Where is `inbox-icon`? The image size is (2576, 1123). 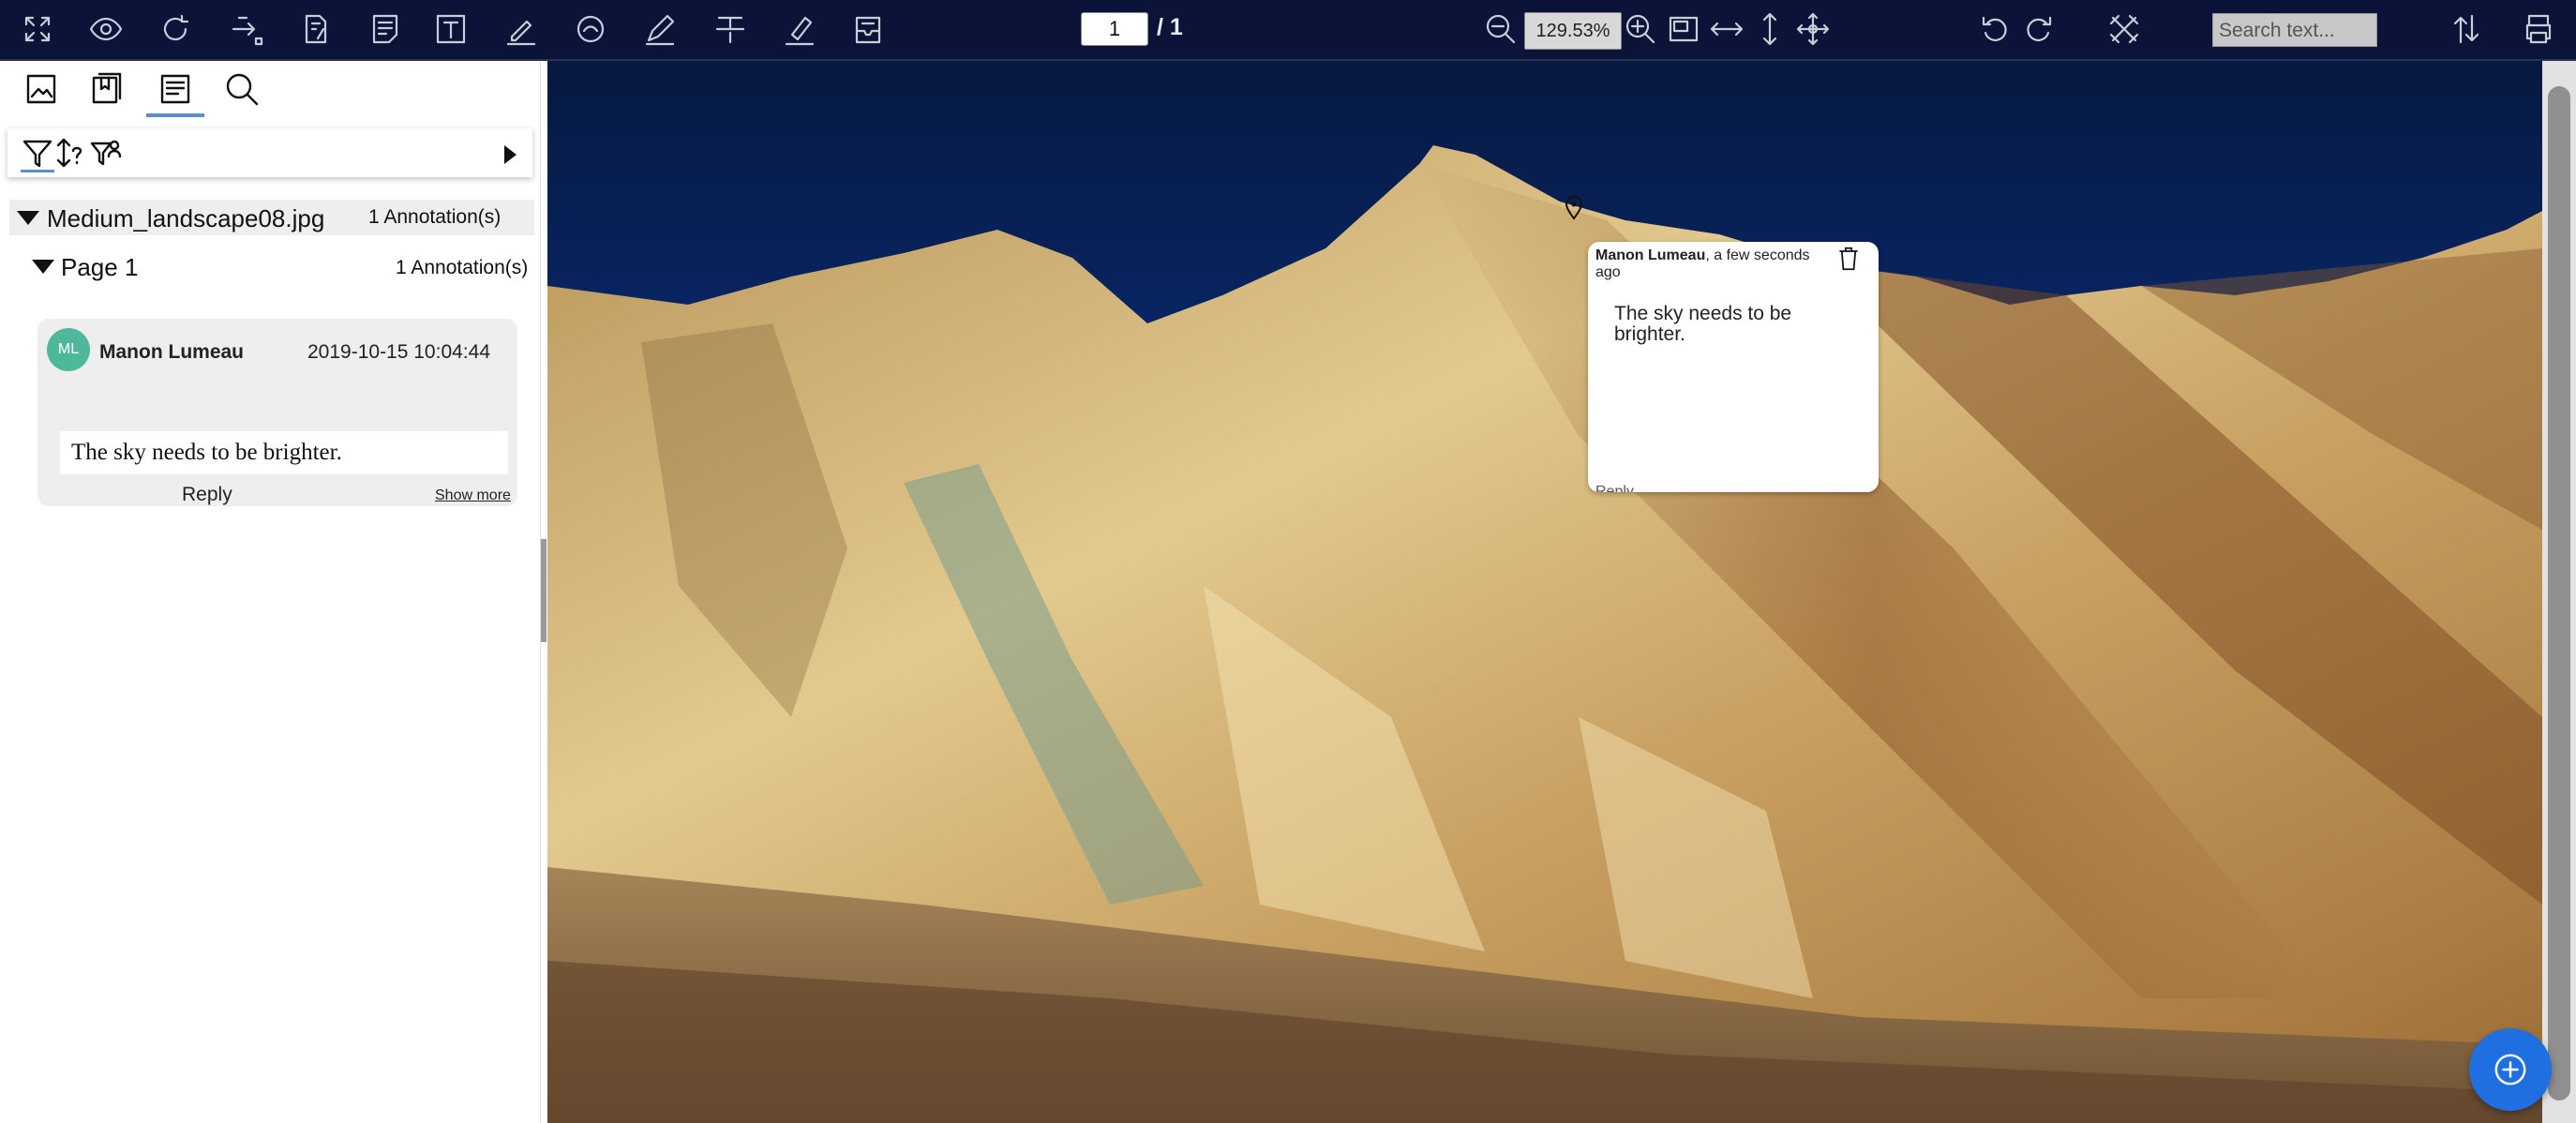
inbox-icon is located at coordinates (868, 29).